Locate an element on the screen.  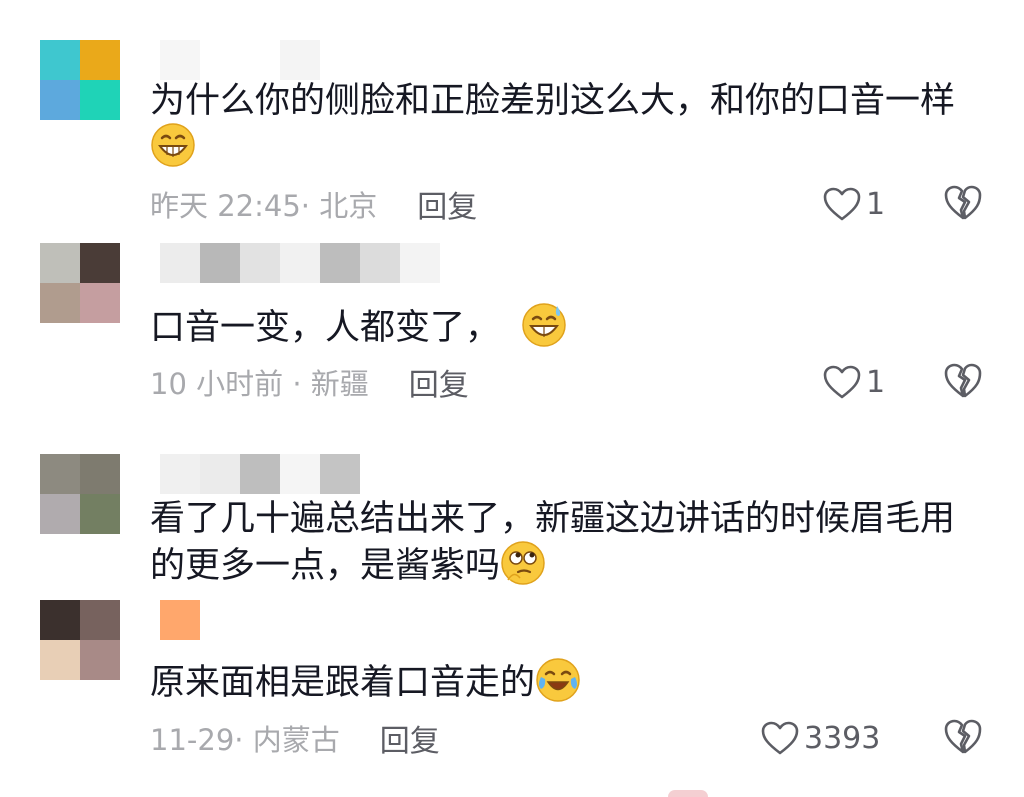
comment-text-content: 口音一变，人都变了， is located at coordinates (325, 328).